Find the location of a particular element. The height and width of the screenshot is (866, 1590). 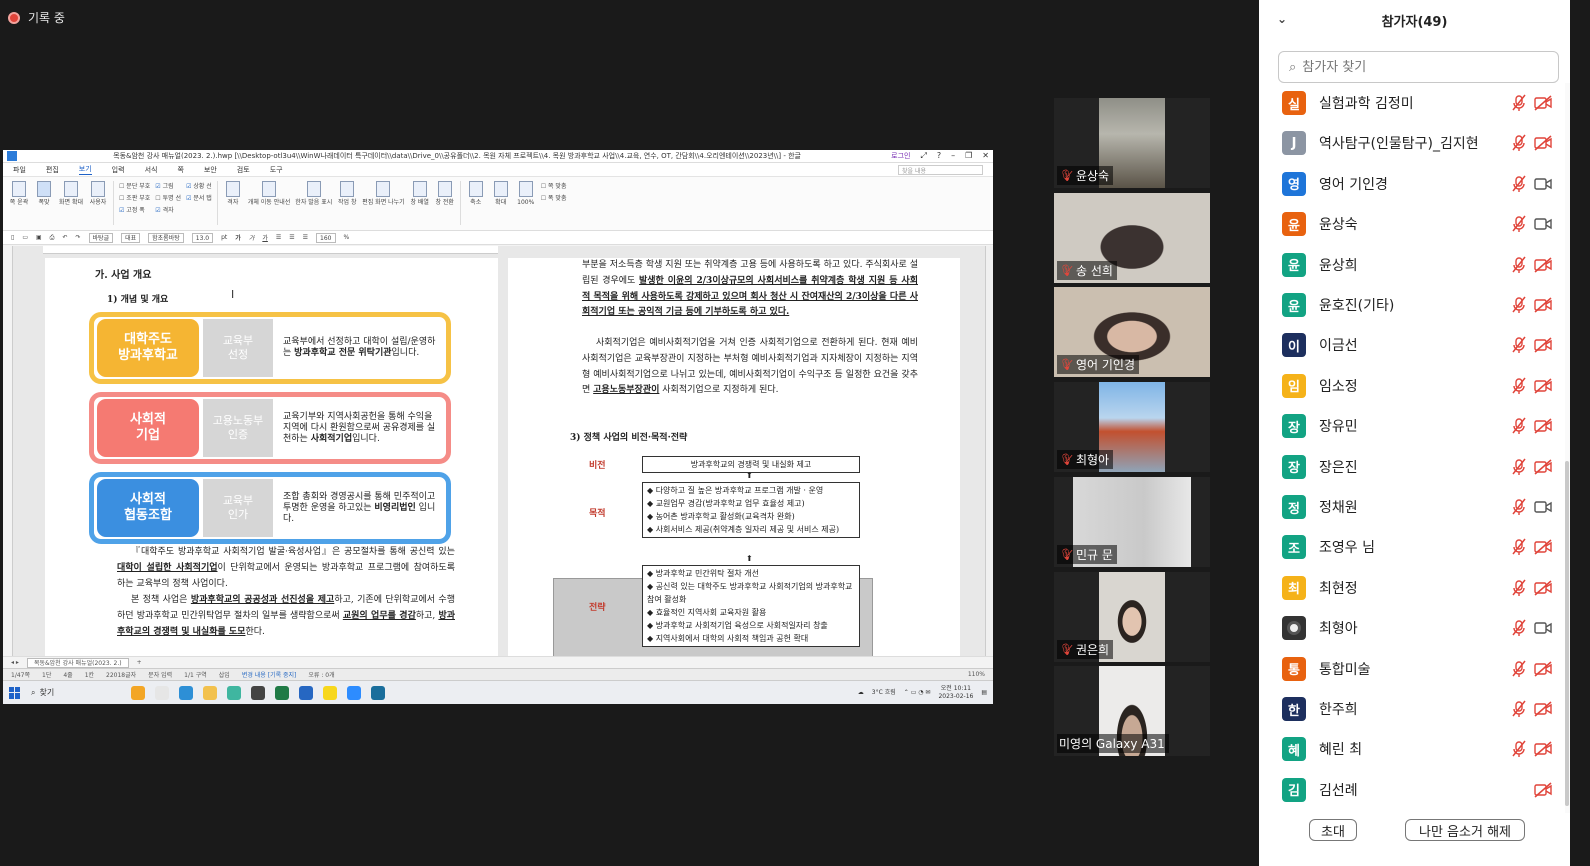

align-center-icon: ☰ is located at coordinates (291, 237).